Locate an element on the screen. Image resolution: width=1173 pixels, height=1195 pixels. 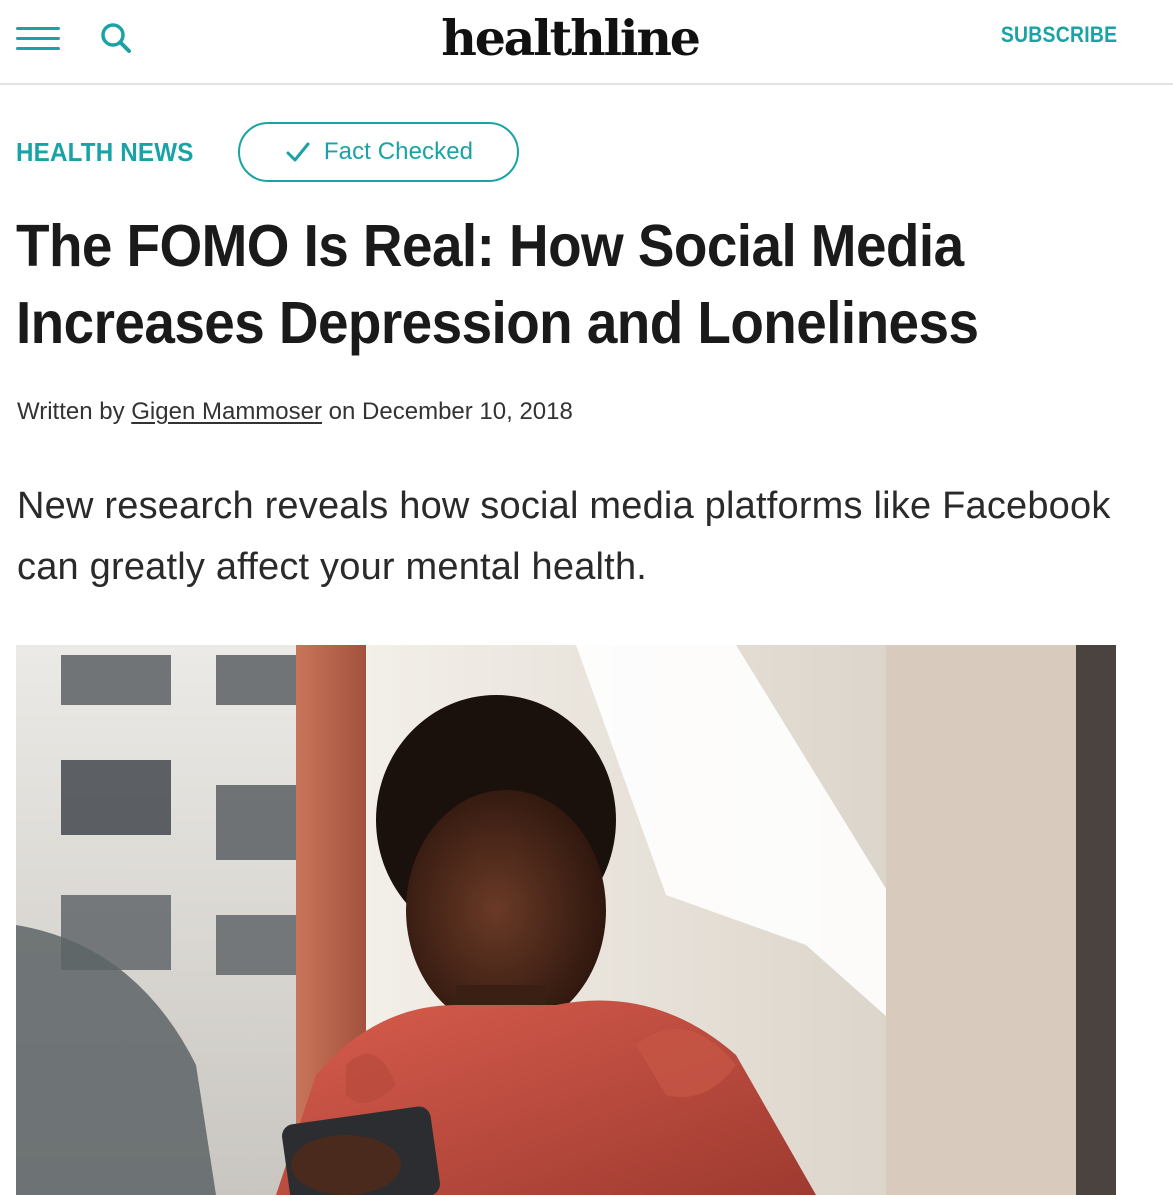
checkmark-icon is located at coordinates (298, 152).